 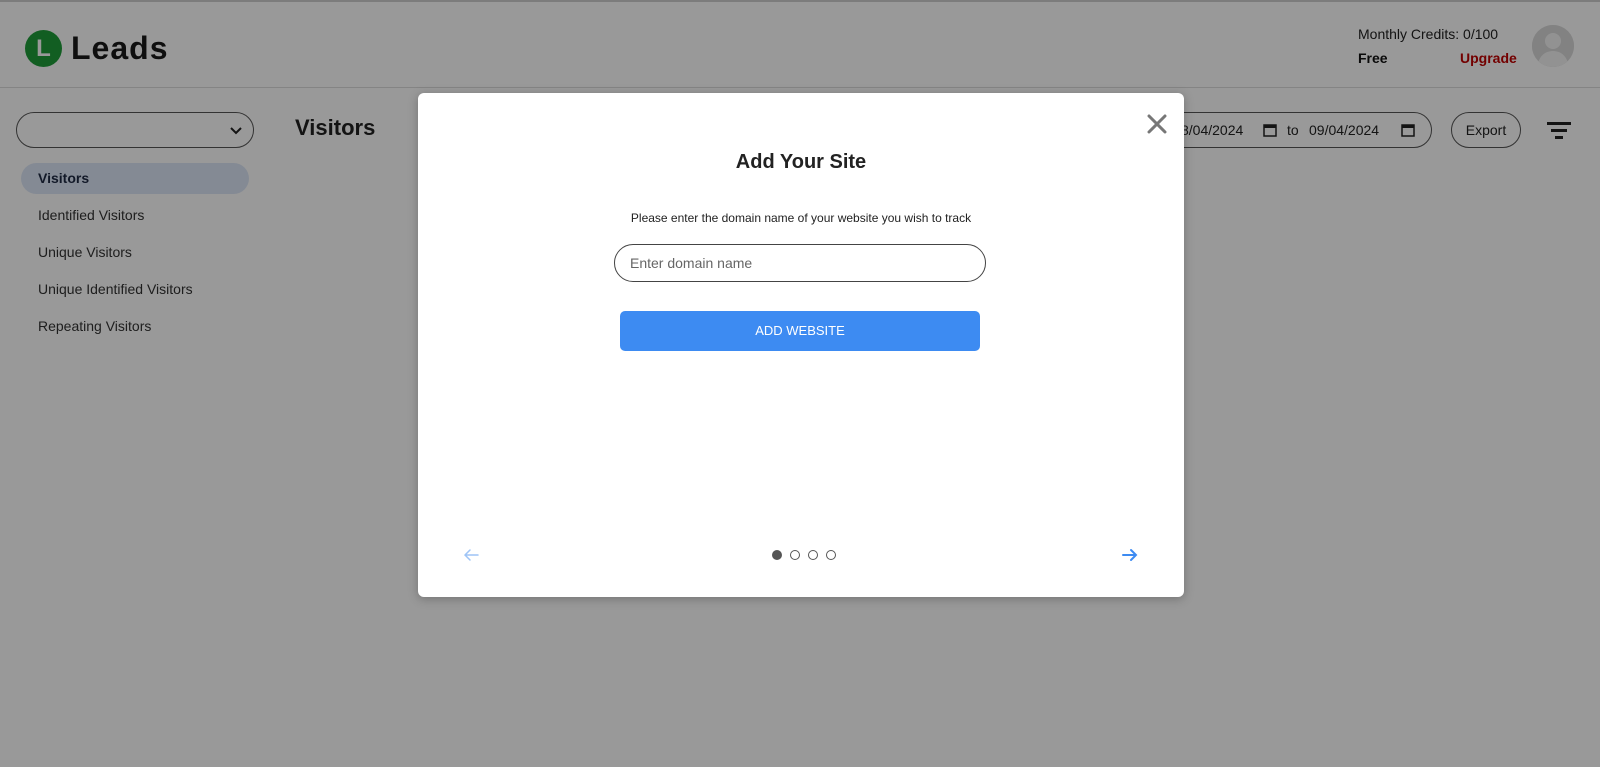 What do you see at coordinates (1157, 124) in the screenshot?
I see `close-icon` at bounding box center [1157, 124].